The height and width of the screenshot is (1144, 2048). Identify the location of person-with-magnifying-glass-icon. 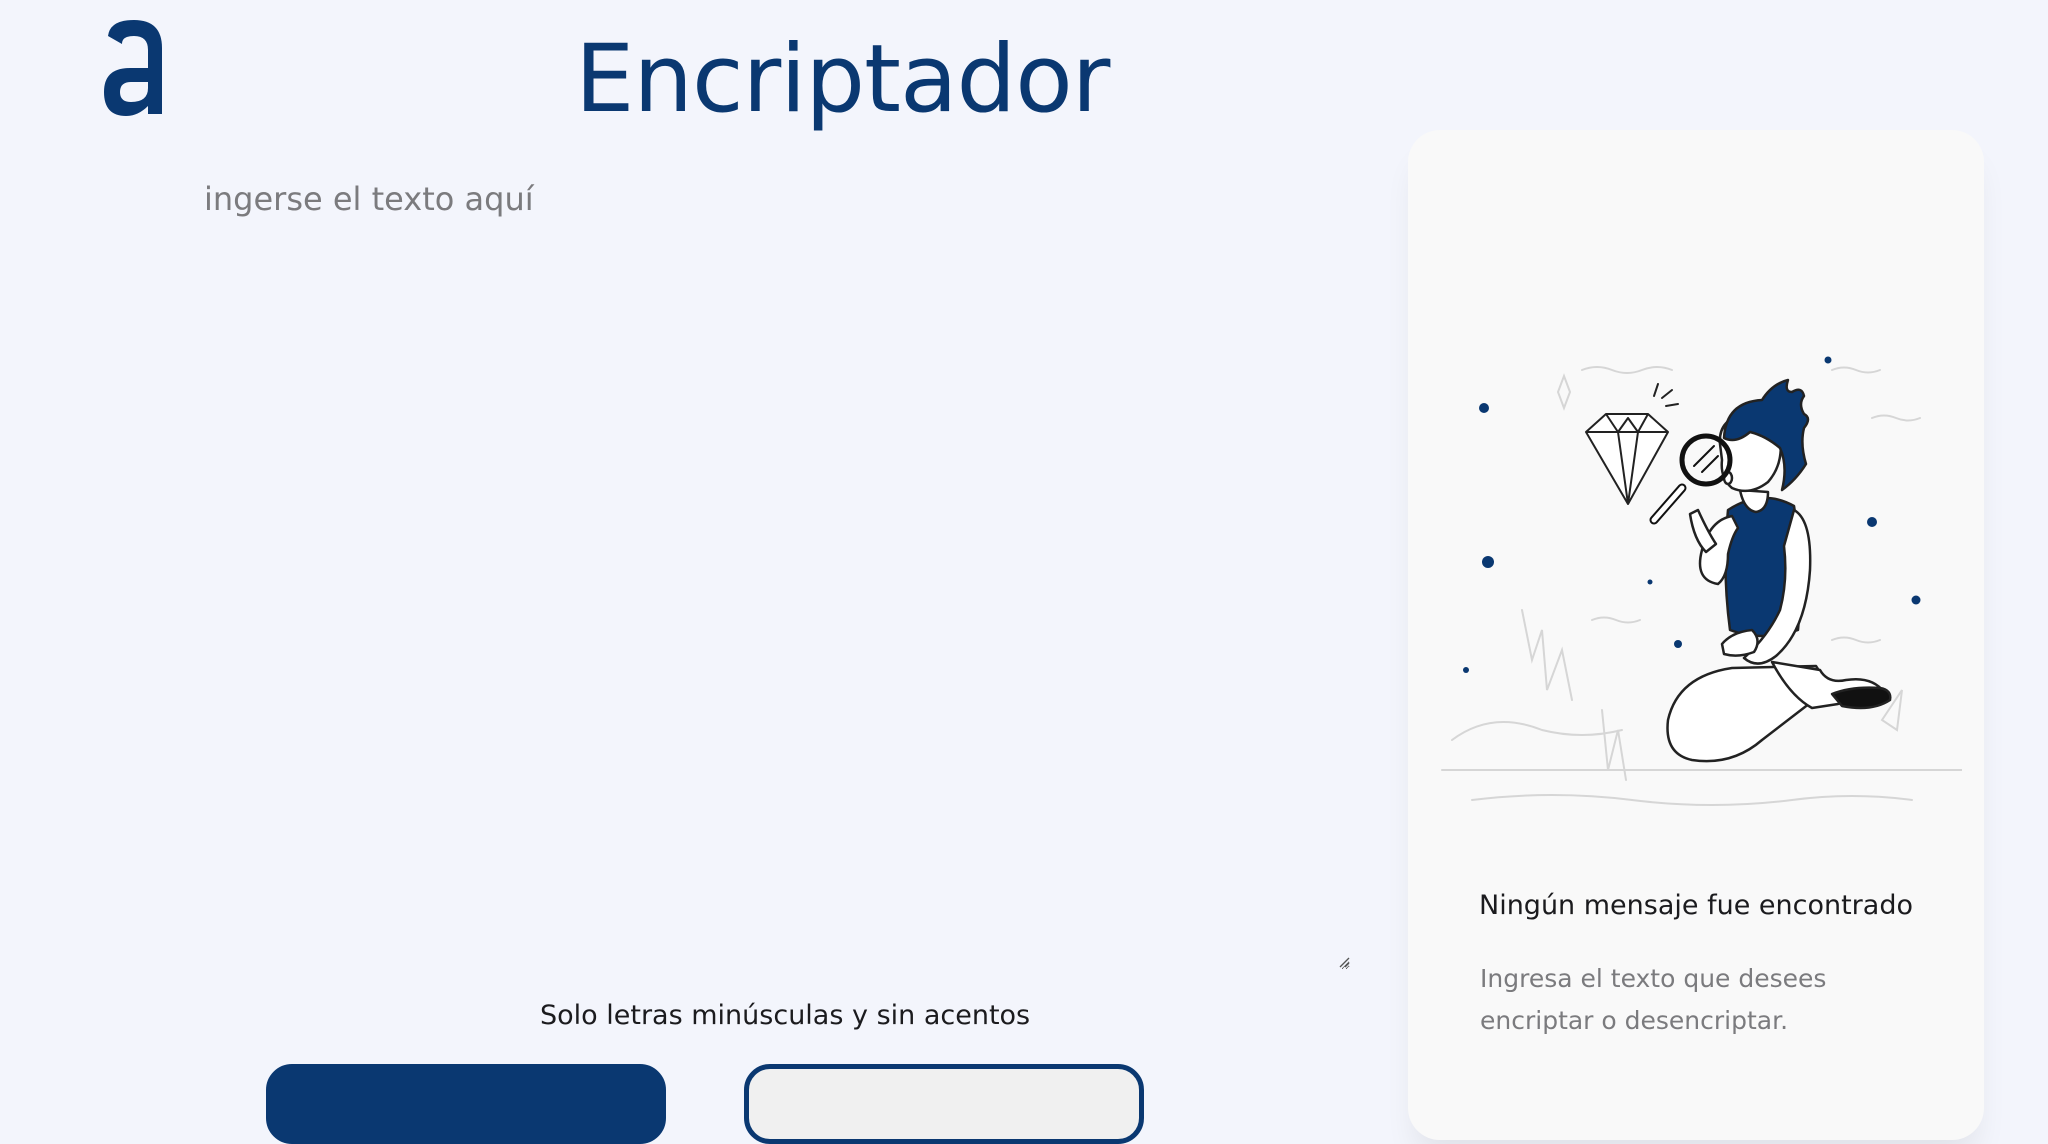
(1701, 581).